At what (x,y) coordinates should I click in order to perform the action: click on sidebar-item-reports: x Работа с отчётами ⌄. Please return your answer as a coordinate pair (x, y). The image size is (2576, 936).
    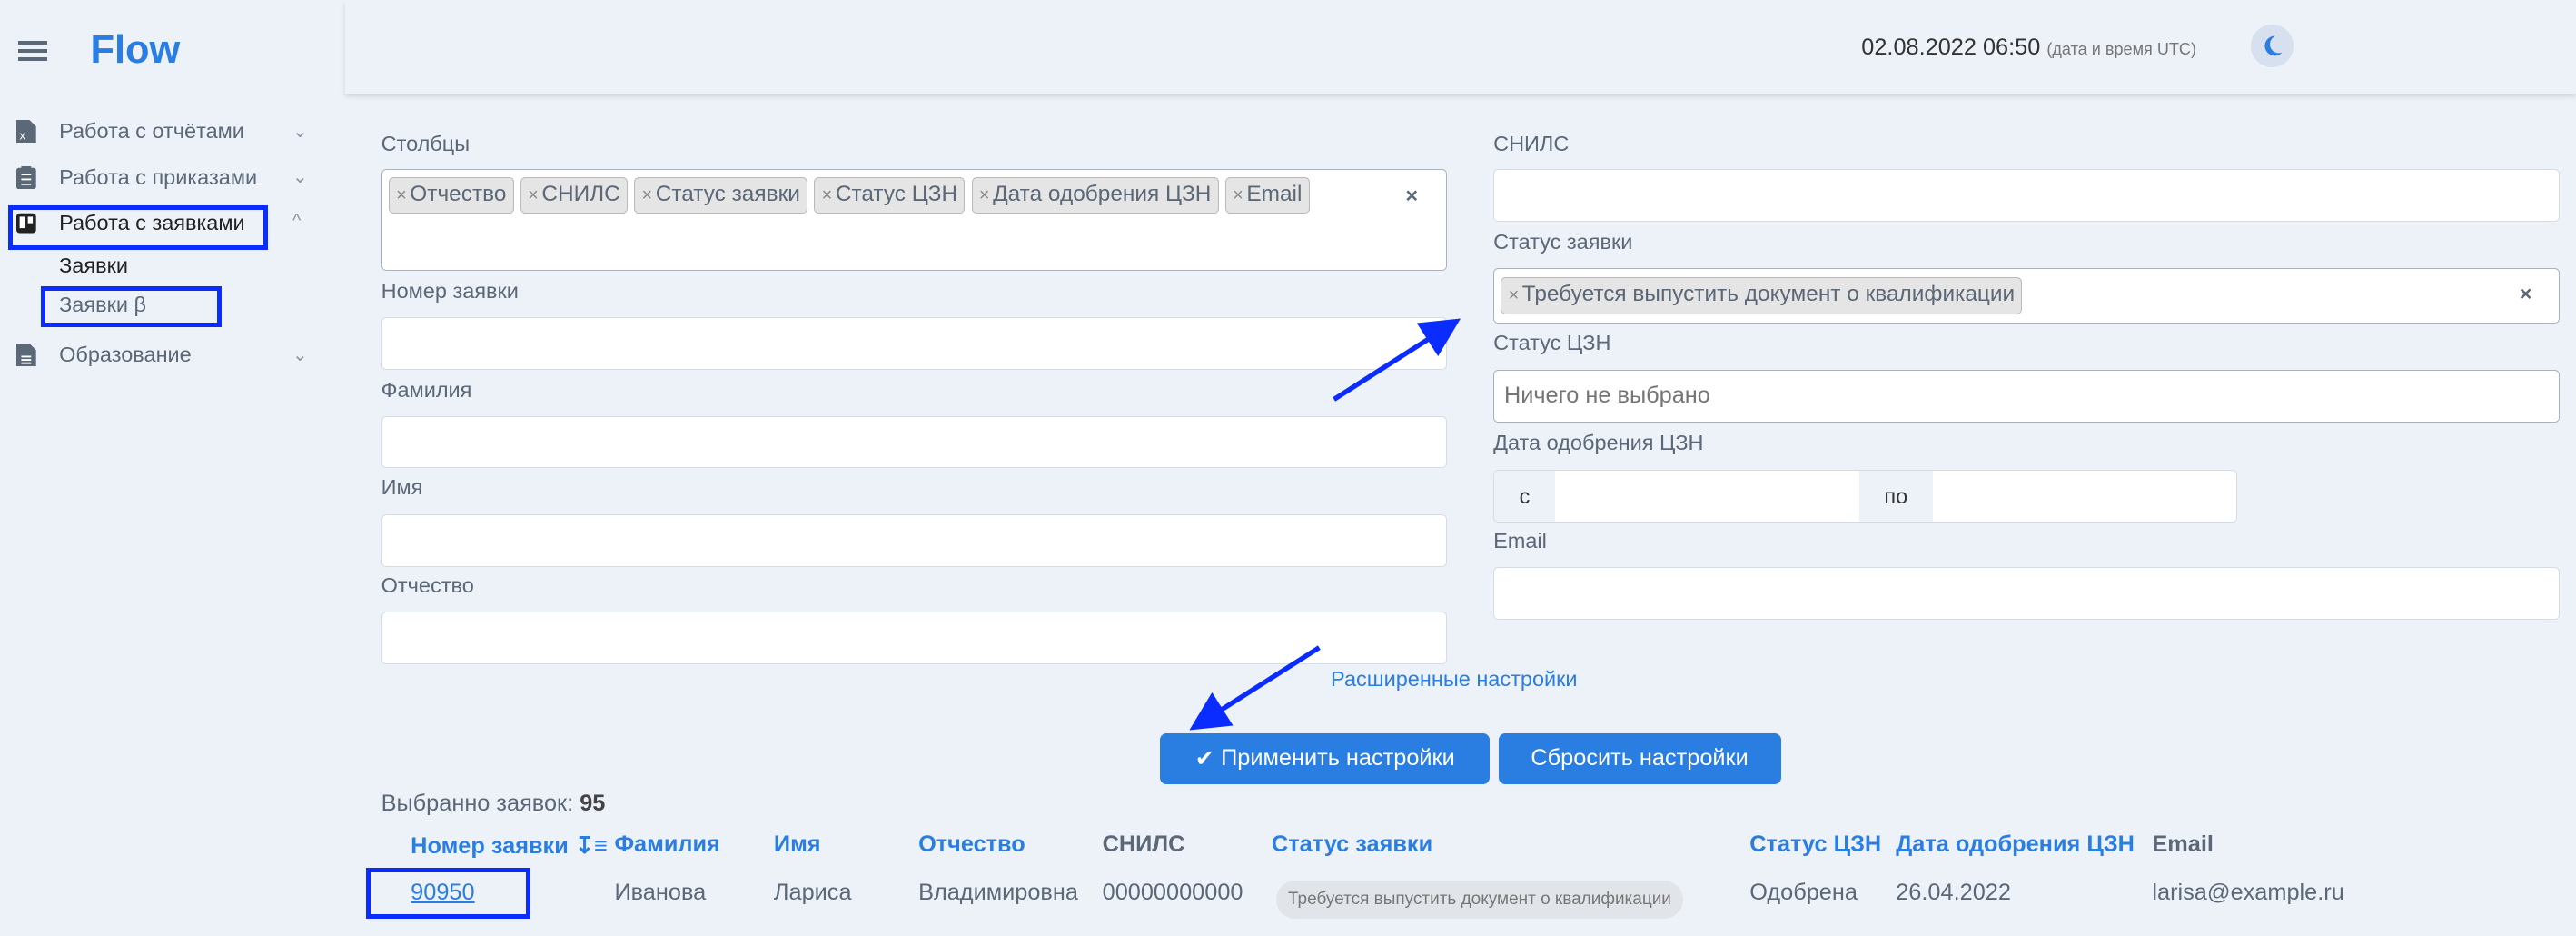
    Looking at the image, I should click on (164, 131).